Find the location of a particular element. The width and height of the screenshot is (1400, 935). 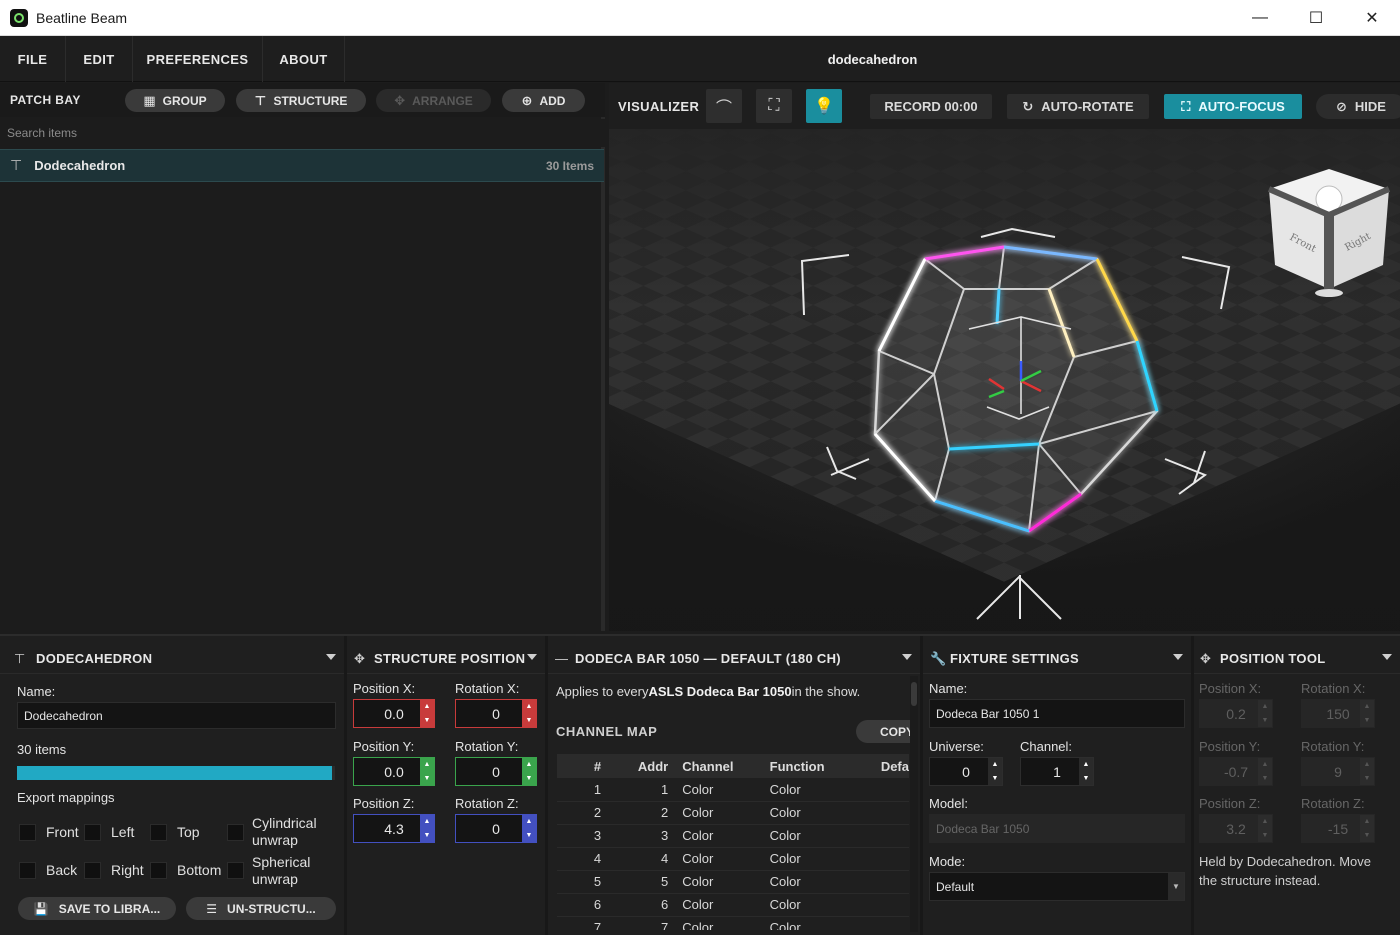

menu-file: FILE is located at coordinates (33, 59).